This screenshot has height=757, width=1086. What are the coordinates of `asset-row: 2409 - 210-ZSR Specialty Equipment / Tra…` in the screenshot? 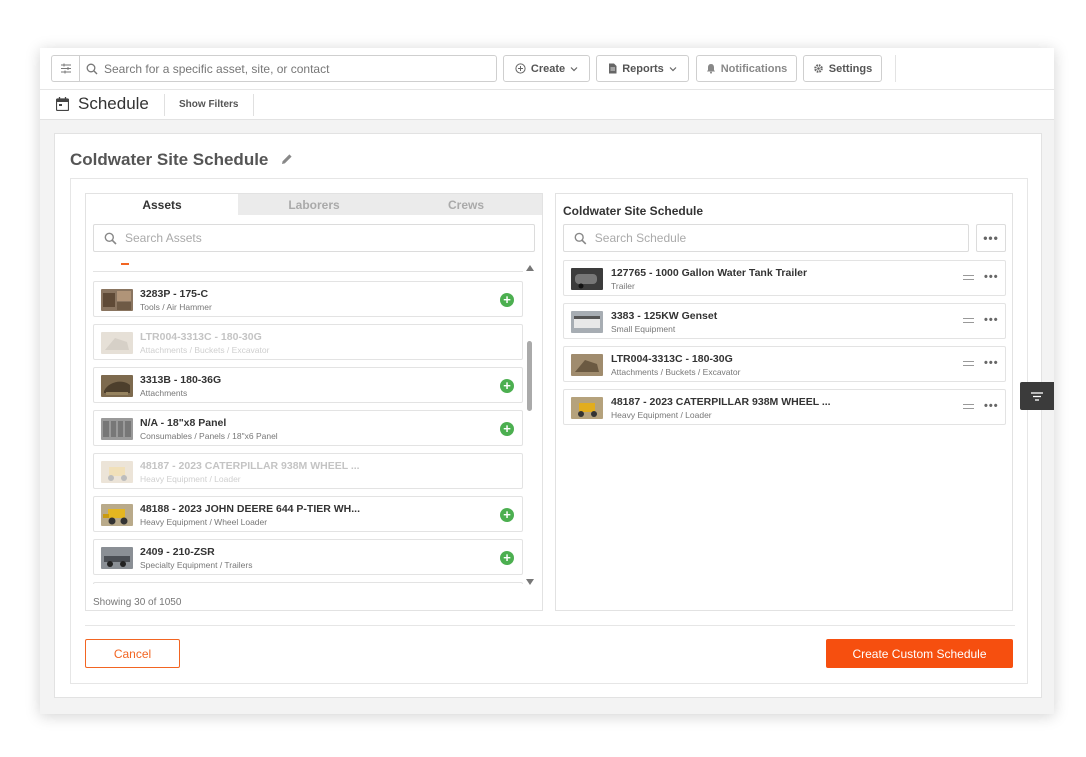 It's located at (308, 557).